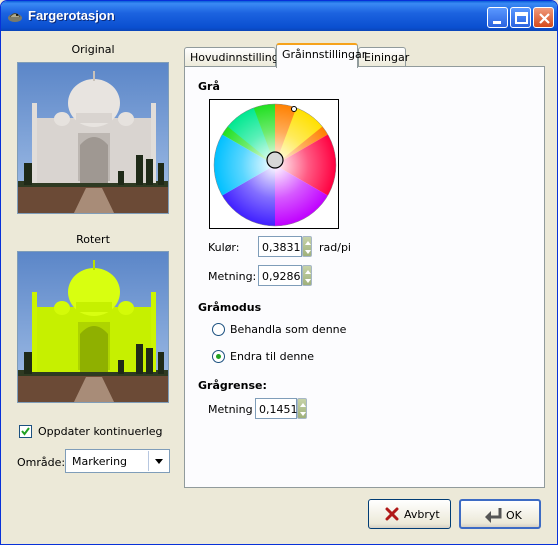 This screenshot has height=545, width=558. I want to click on checkmark-icon, so click(25, 431).